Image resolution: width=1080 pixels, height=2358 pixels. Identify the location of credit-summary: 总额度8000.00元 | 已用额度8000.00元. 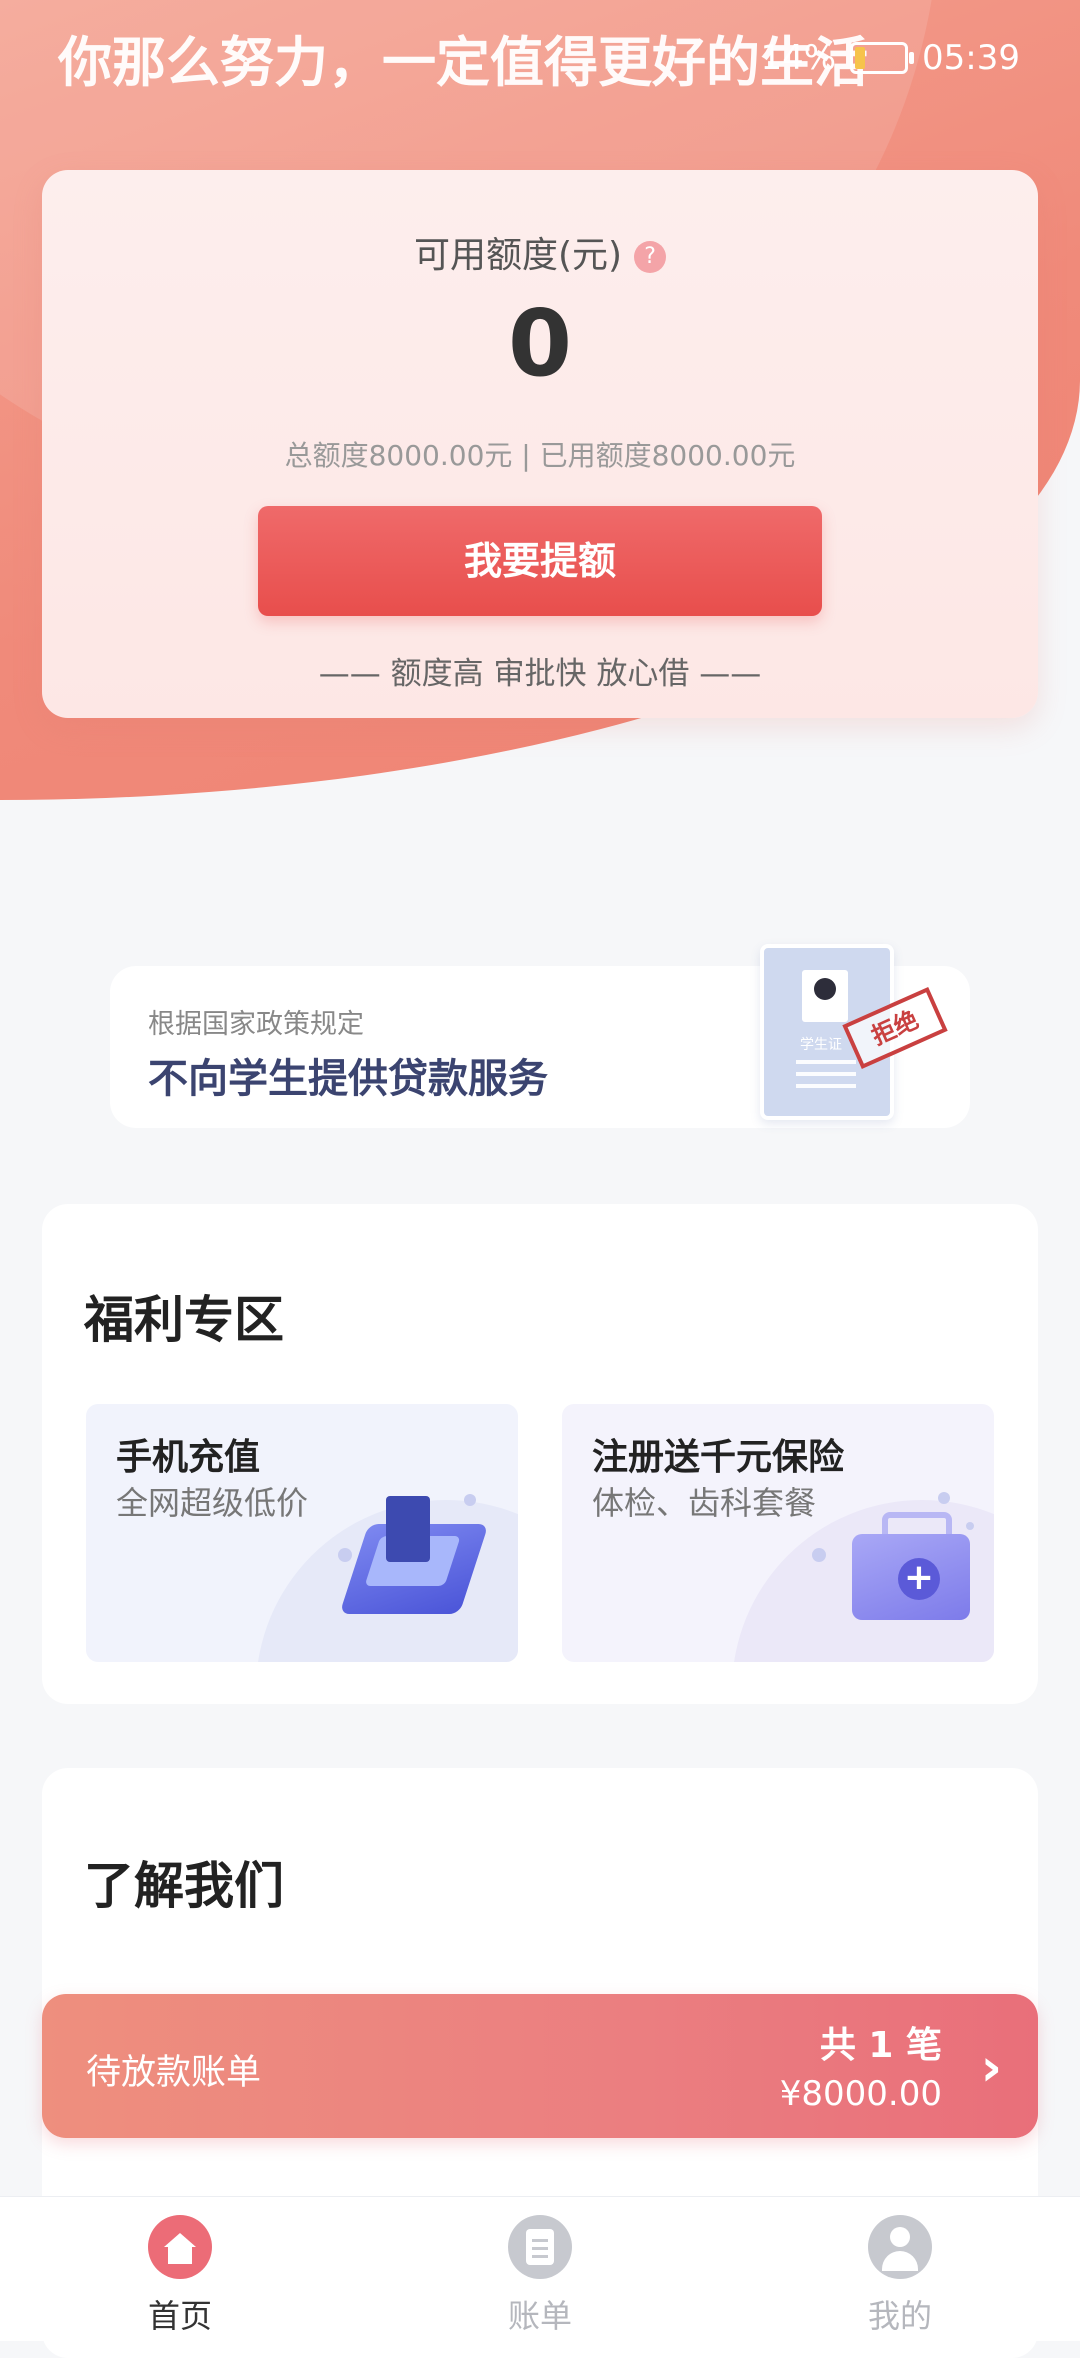
(540, 455).